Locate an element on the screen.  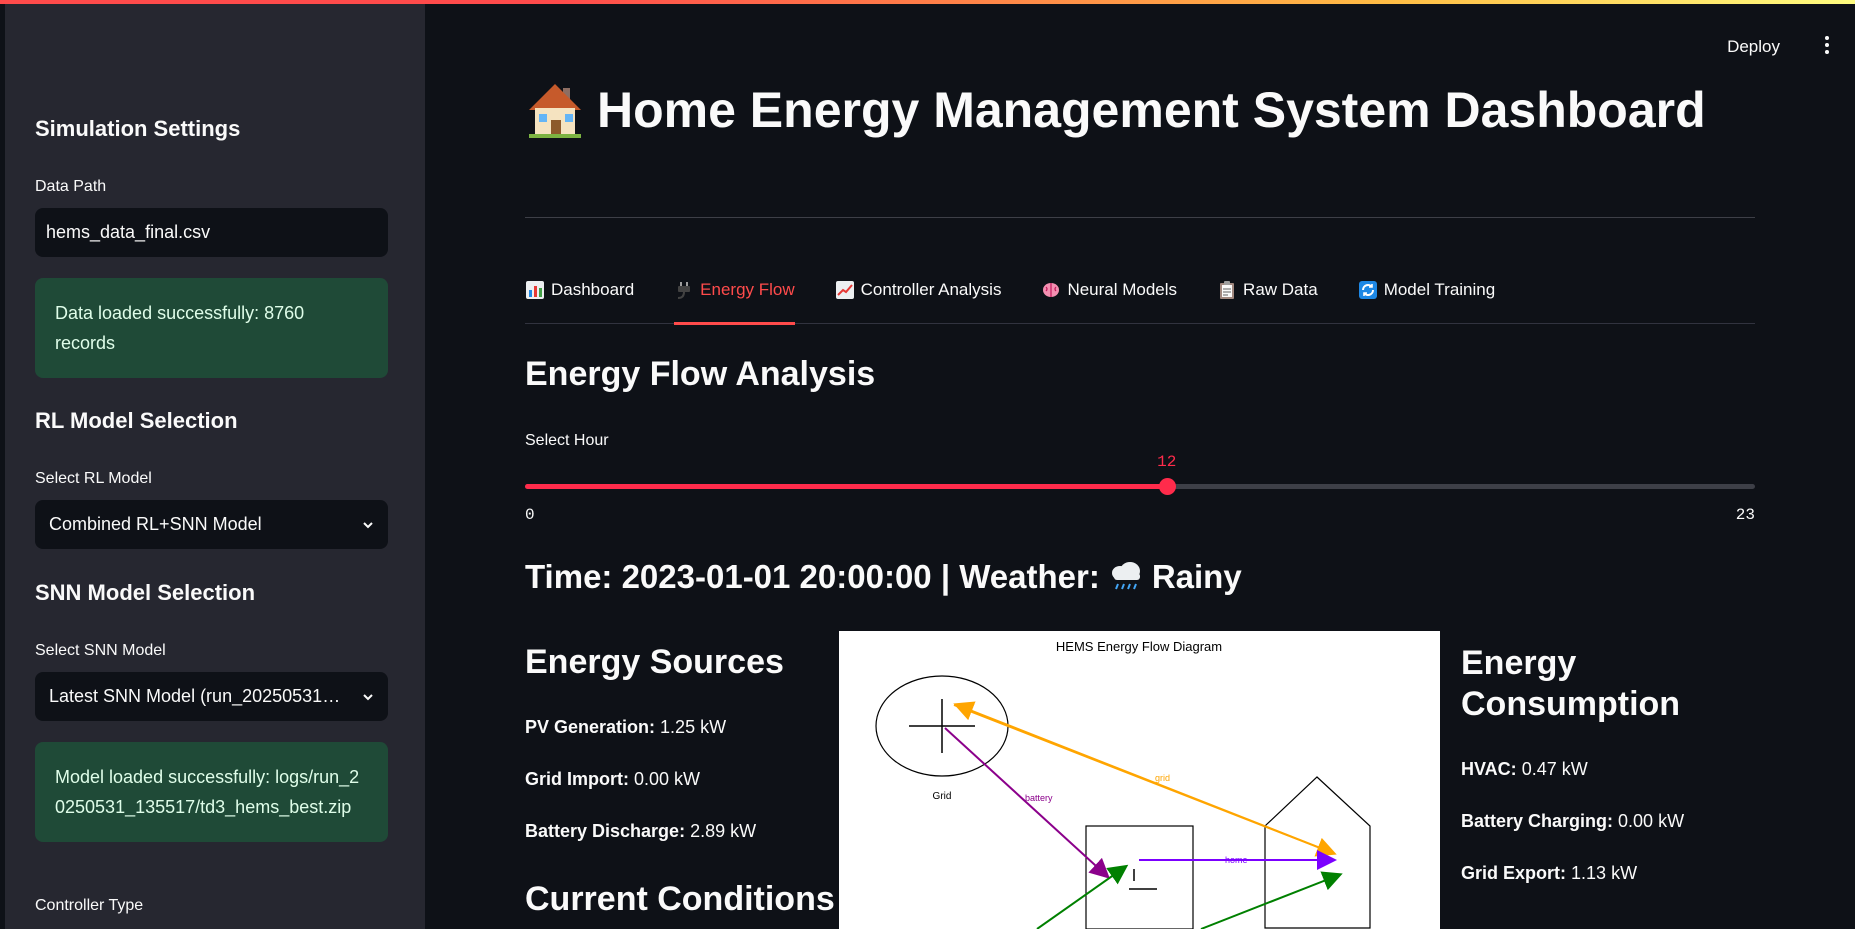
divider is located at coordinates (1140, 217).